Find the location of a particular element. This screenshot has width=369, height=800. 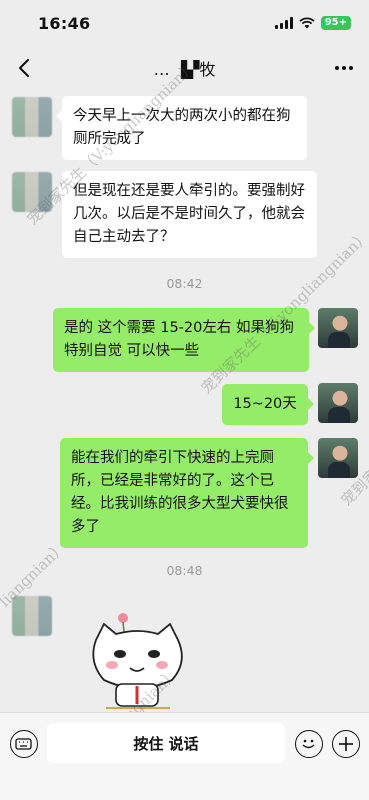

message-bubble: 是的 这个需要 15-20左右 如果狗狗特别自觉 可以快一些 is located at coordinates (184, 340).